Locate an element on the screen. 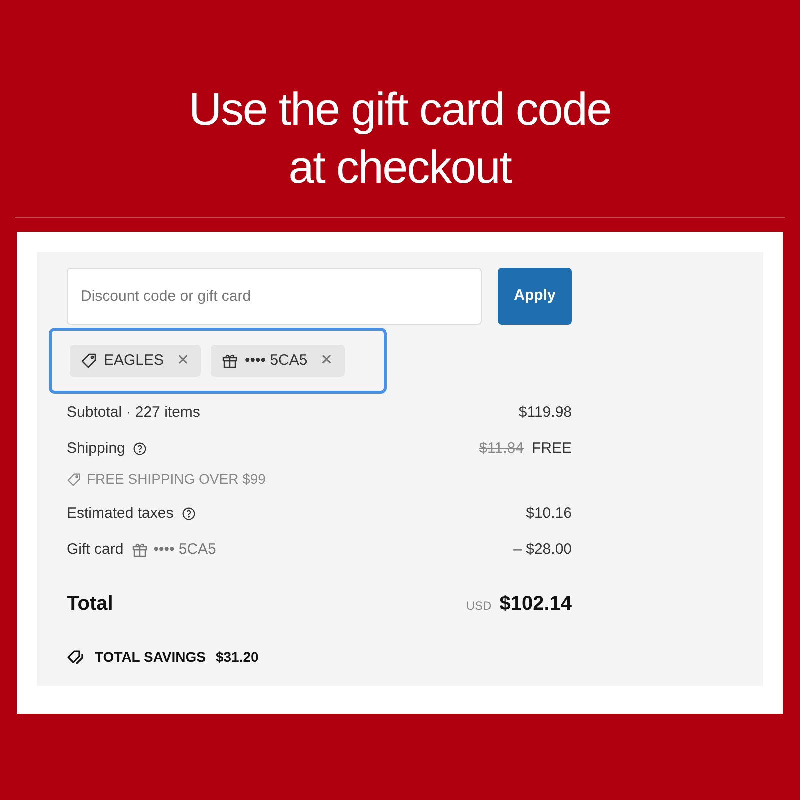 The height and width of the screenshot is (800, 800). row-label: Estimated taxes is located at coordinates (120, 514).